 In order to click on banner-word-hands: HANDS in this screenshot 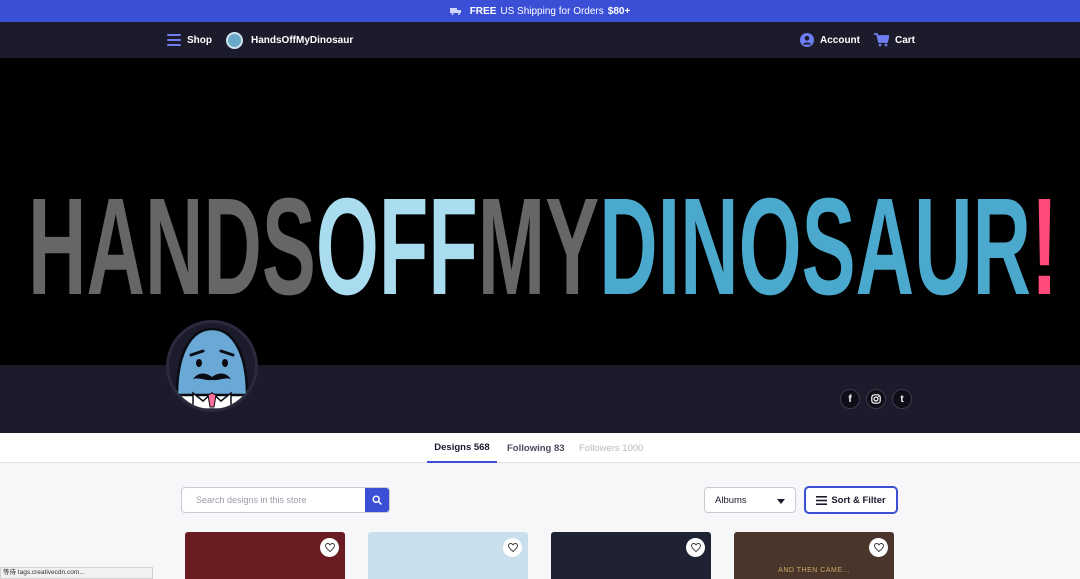, I will do `click(172, 237)`.